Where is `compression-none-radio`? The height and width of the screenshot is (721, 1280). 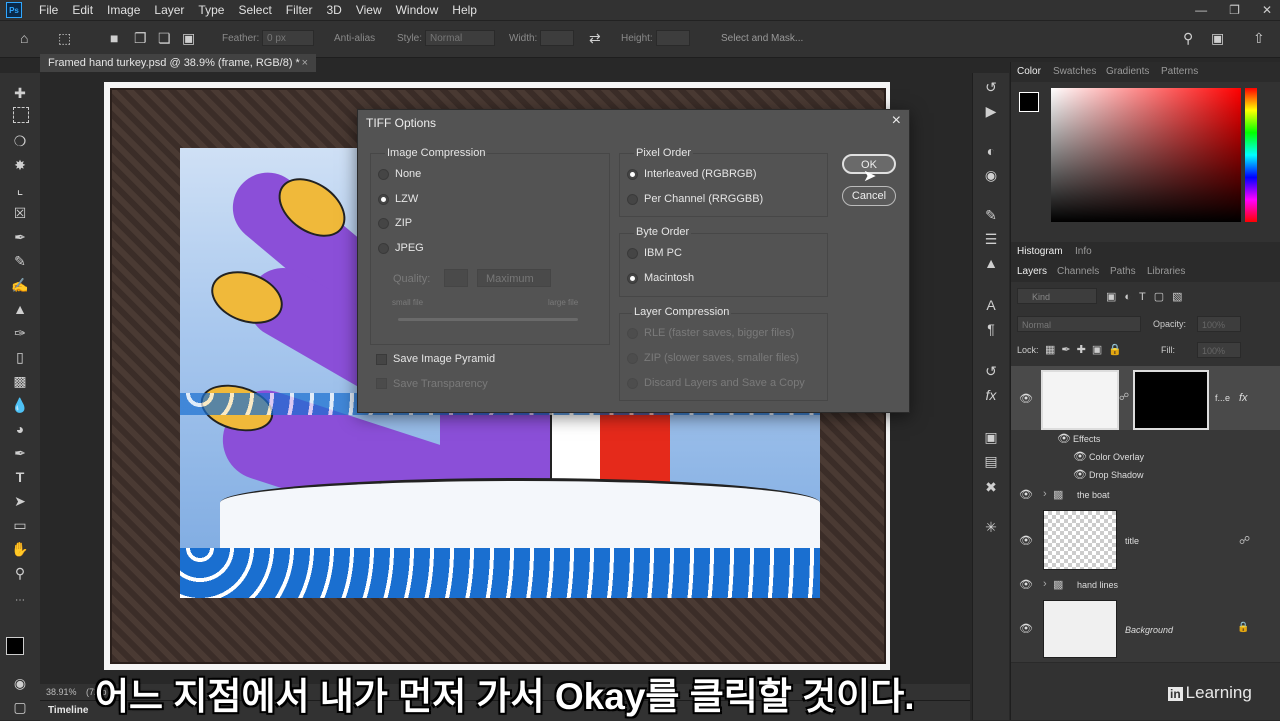 compression-none-radio is located at coordinates (383, 174).